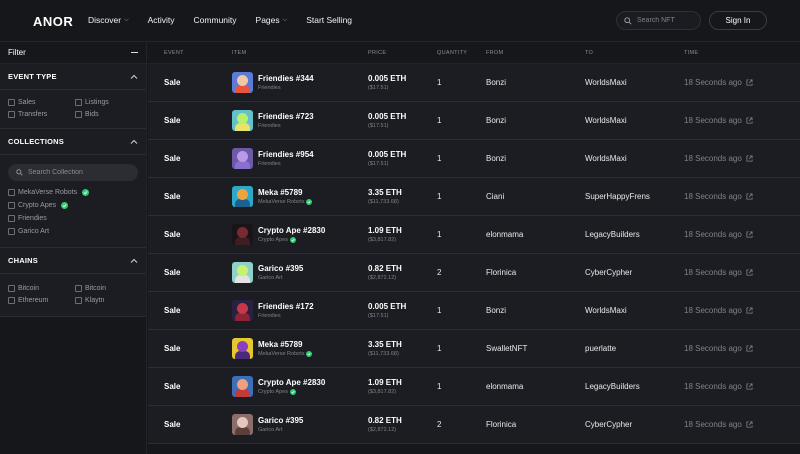 This screenshot has width=800, height=454. Describe the element at coordinates (108, 300) in the screenshot. I see `chain-filter-klaytn: Klaytn` at that location.